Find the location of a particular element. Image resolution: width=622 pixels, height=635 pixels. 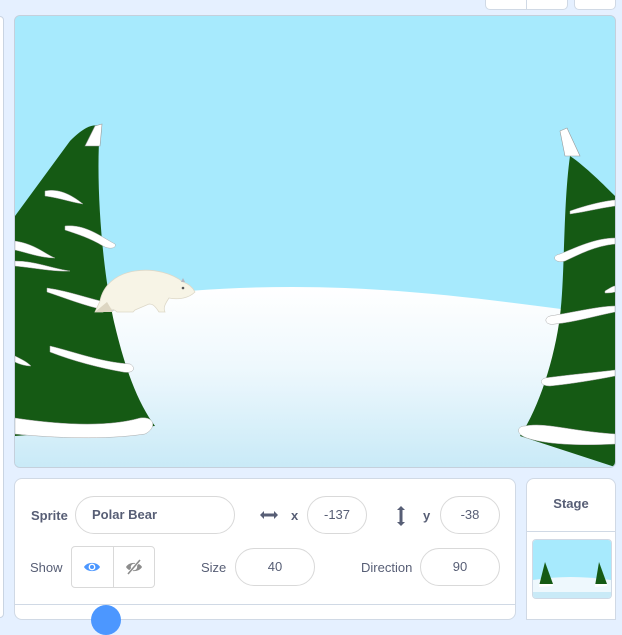

backdrop-thumbnail-image is located at coordinates (572, 569).